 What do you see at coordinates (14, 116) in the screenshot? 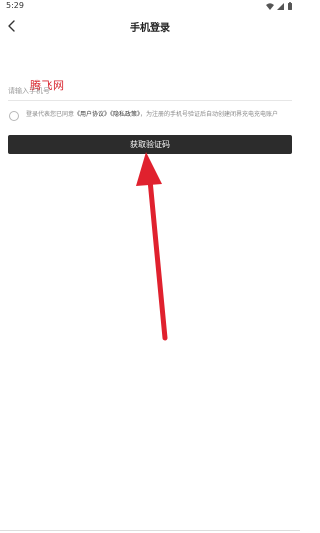
I see `agreement-checkbox` at bounding box center [14, 116].